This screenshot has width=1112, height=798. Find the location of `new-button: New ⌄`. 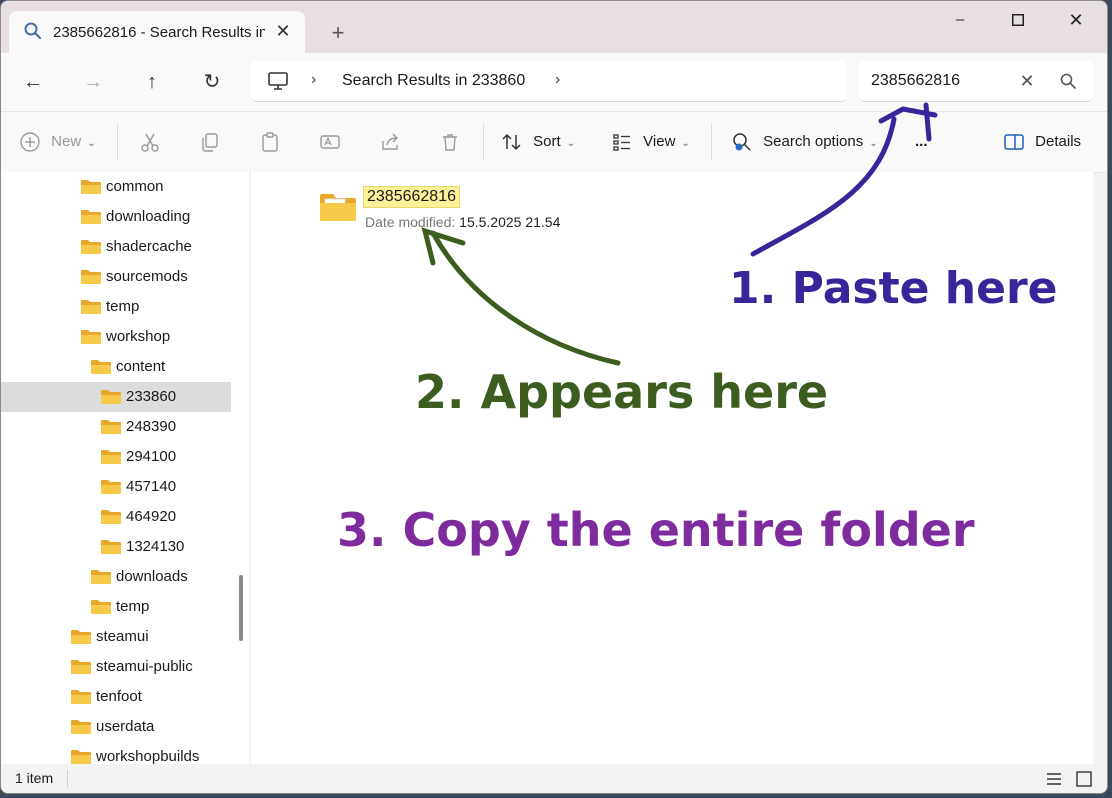

new-button: New ⌄ is located at coordinates (57, 142).